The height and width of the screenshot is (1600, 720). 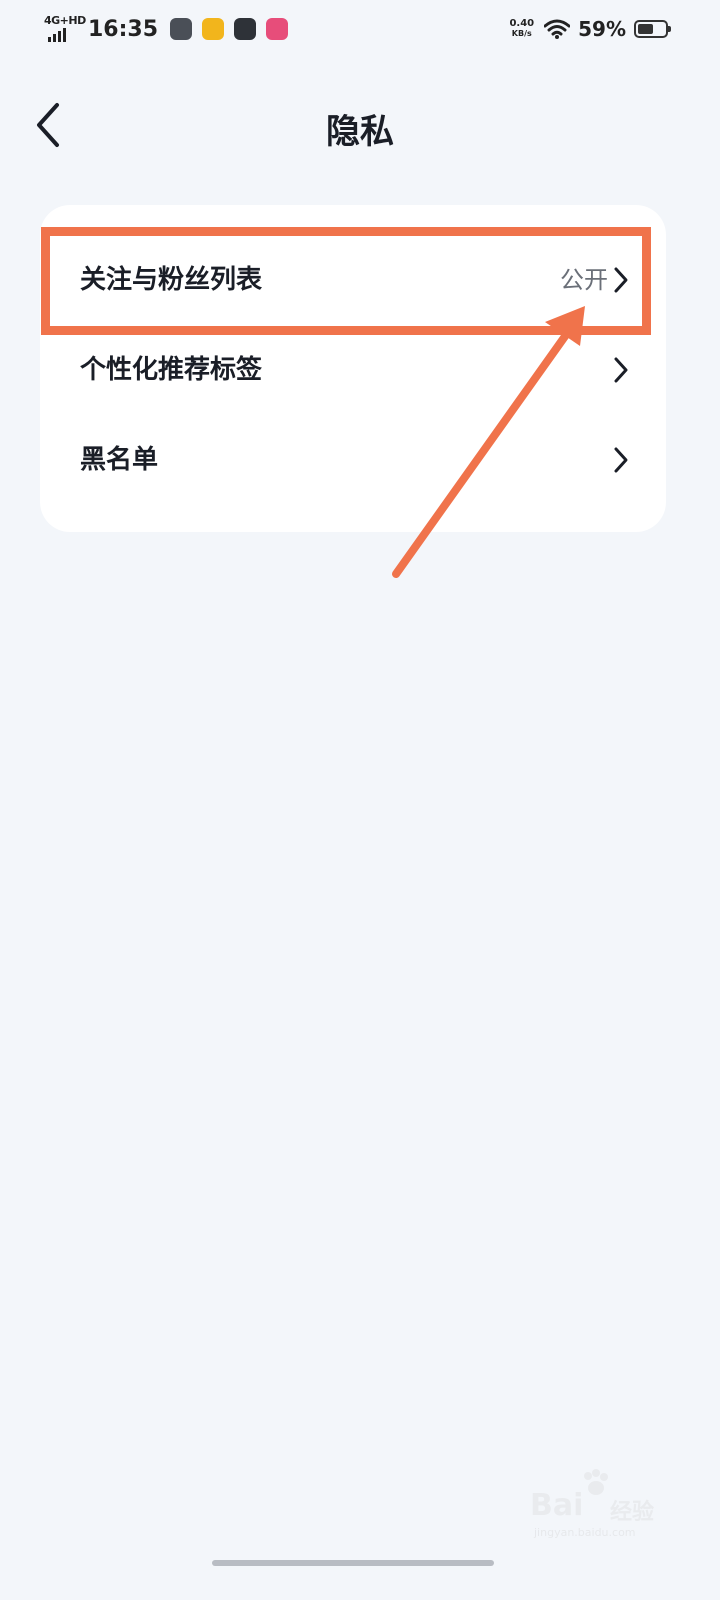 I want to click on network-type: 4G+HD, so click(x=65, y=20).